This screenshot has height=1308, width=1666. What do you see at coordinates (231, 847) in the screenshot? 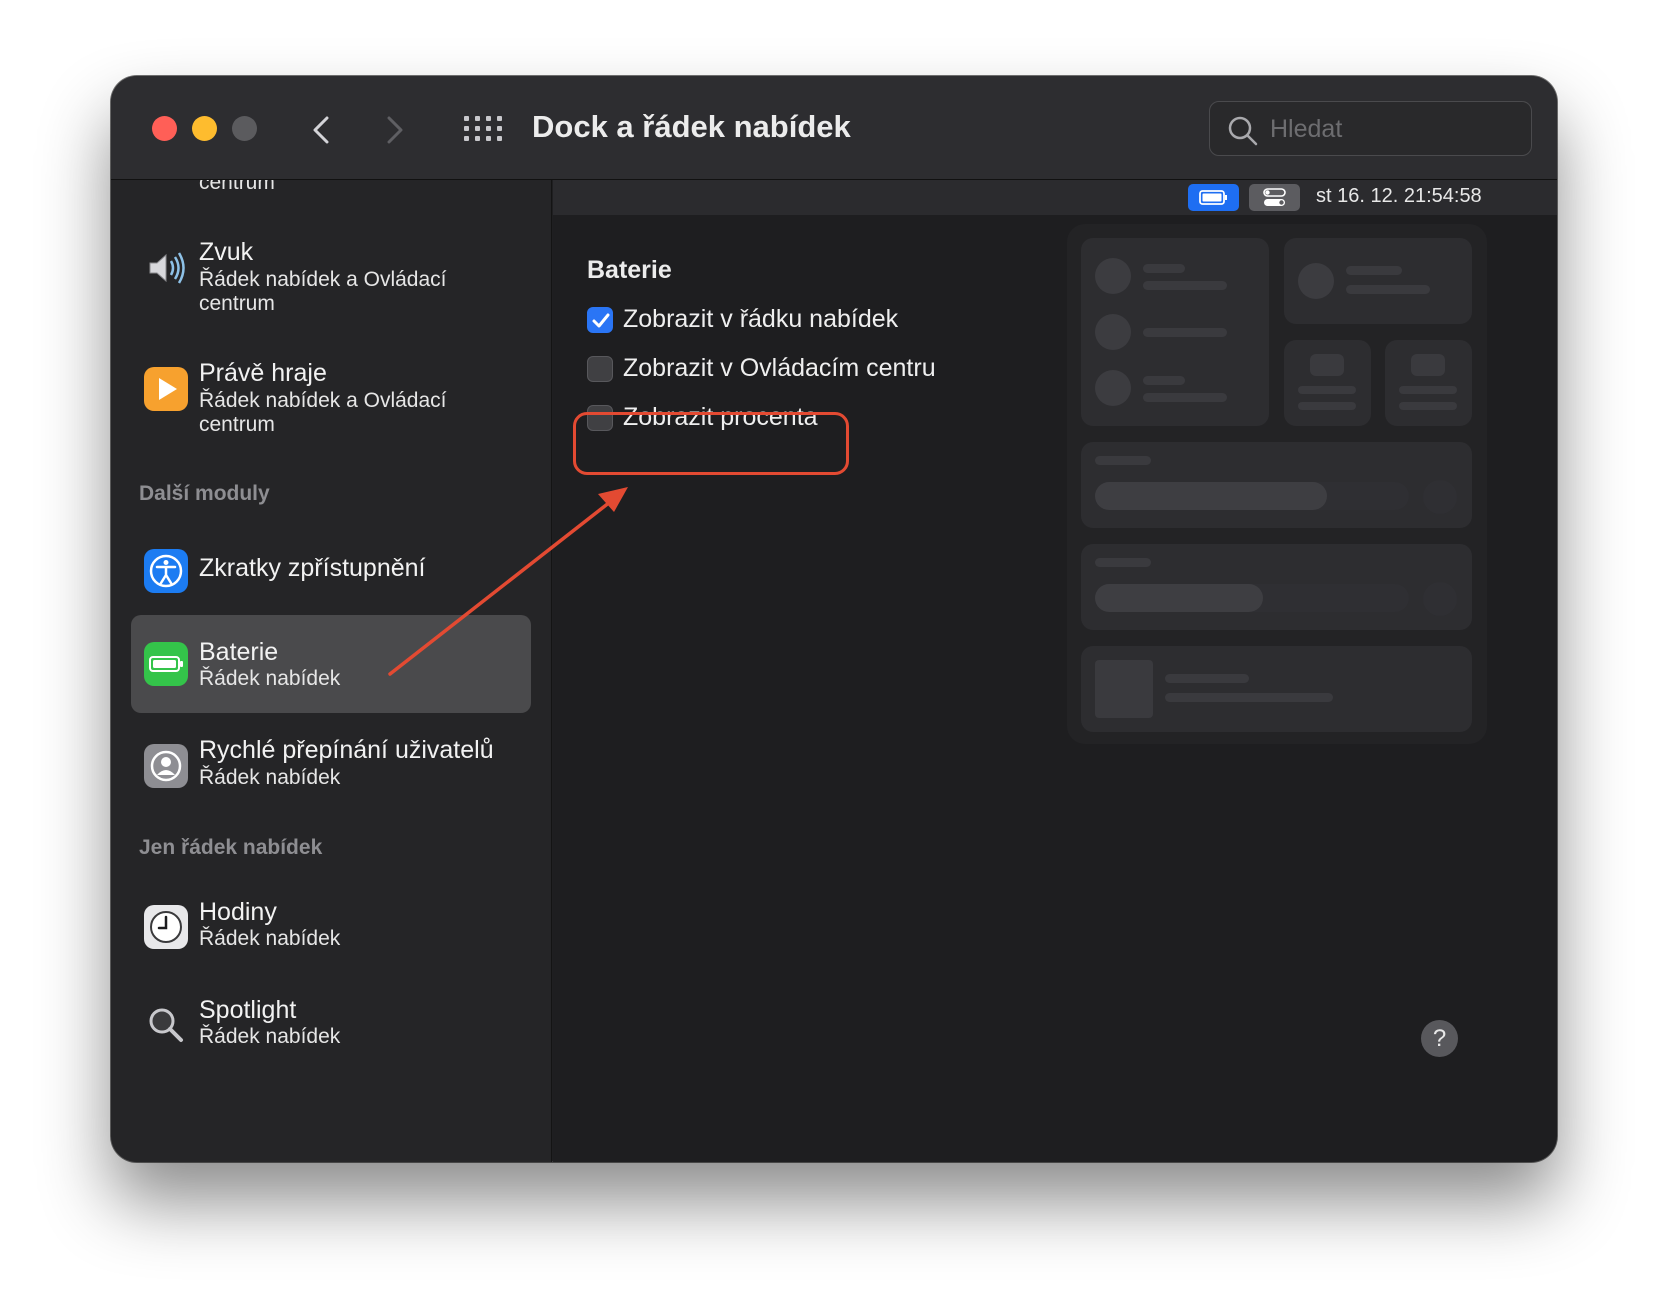
I see `section-header-menubar-only: Jen řádek nabídek` at bounding box center [231, 847].